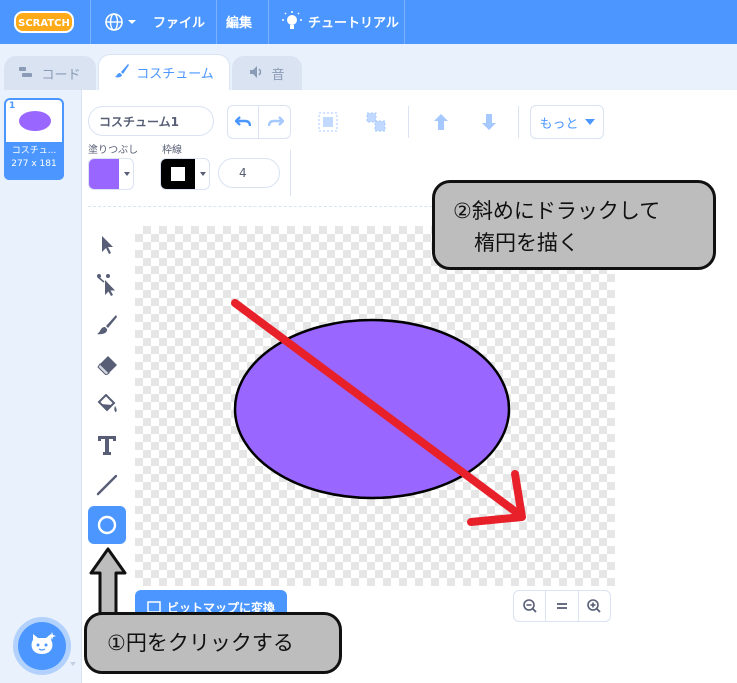 The image size is (737, 683). I want to click on more-label: もっと, so click(559, 124).